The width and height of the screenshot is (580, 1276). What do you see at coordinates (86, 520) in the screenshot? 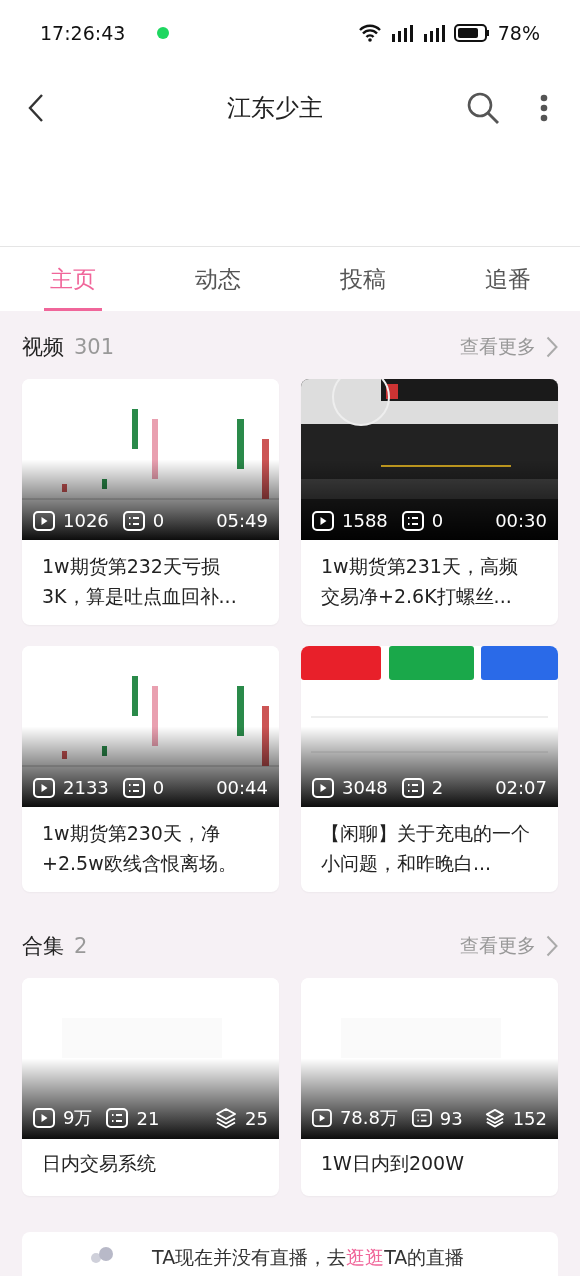
I see `view-count: 1026` at bounding box center [86, 520].